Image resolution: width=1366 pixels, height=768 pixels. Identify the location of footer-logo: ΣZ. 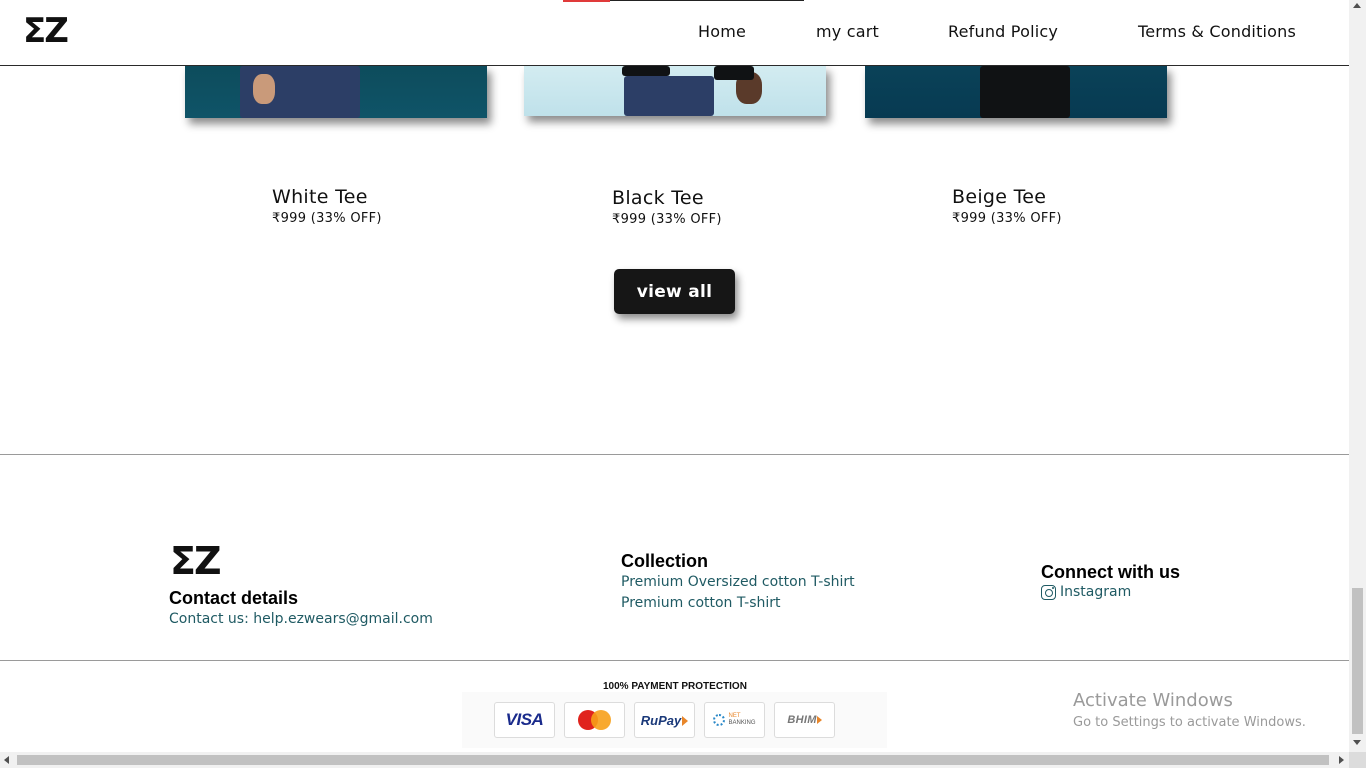
(195, 561).